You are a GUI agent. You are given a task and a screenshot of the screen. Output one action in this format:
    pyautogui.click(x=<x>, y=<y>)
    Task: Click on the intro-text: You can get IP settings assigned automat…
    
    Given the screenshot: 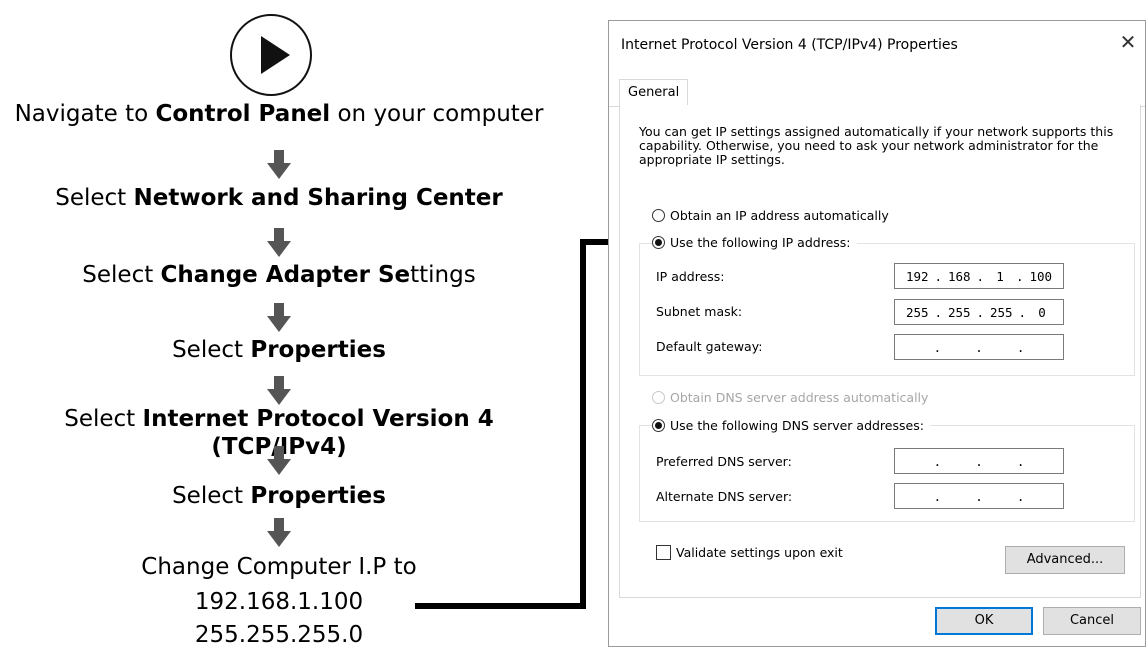 What is the action you would take?
    pyautogui.click(x=876, y=145)
    